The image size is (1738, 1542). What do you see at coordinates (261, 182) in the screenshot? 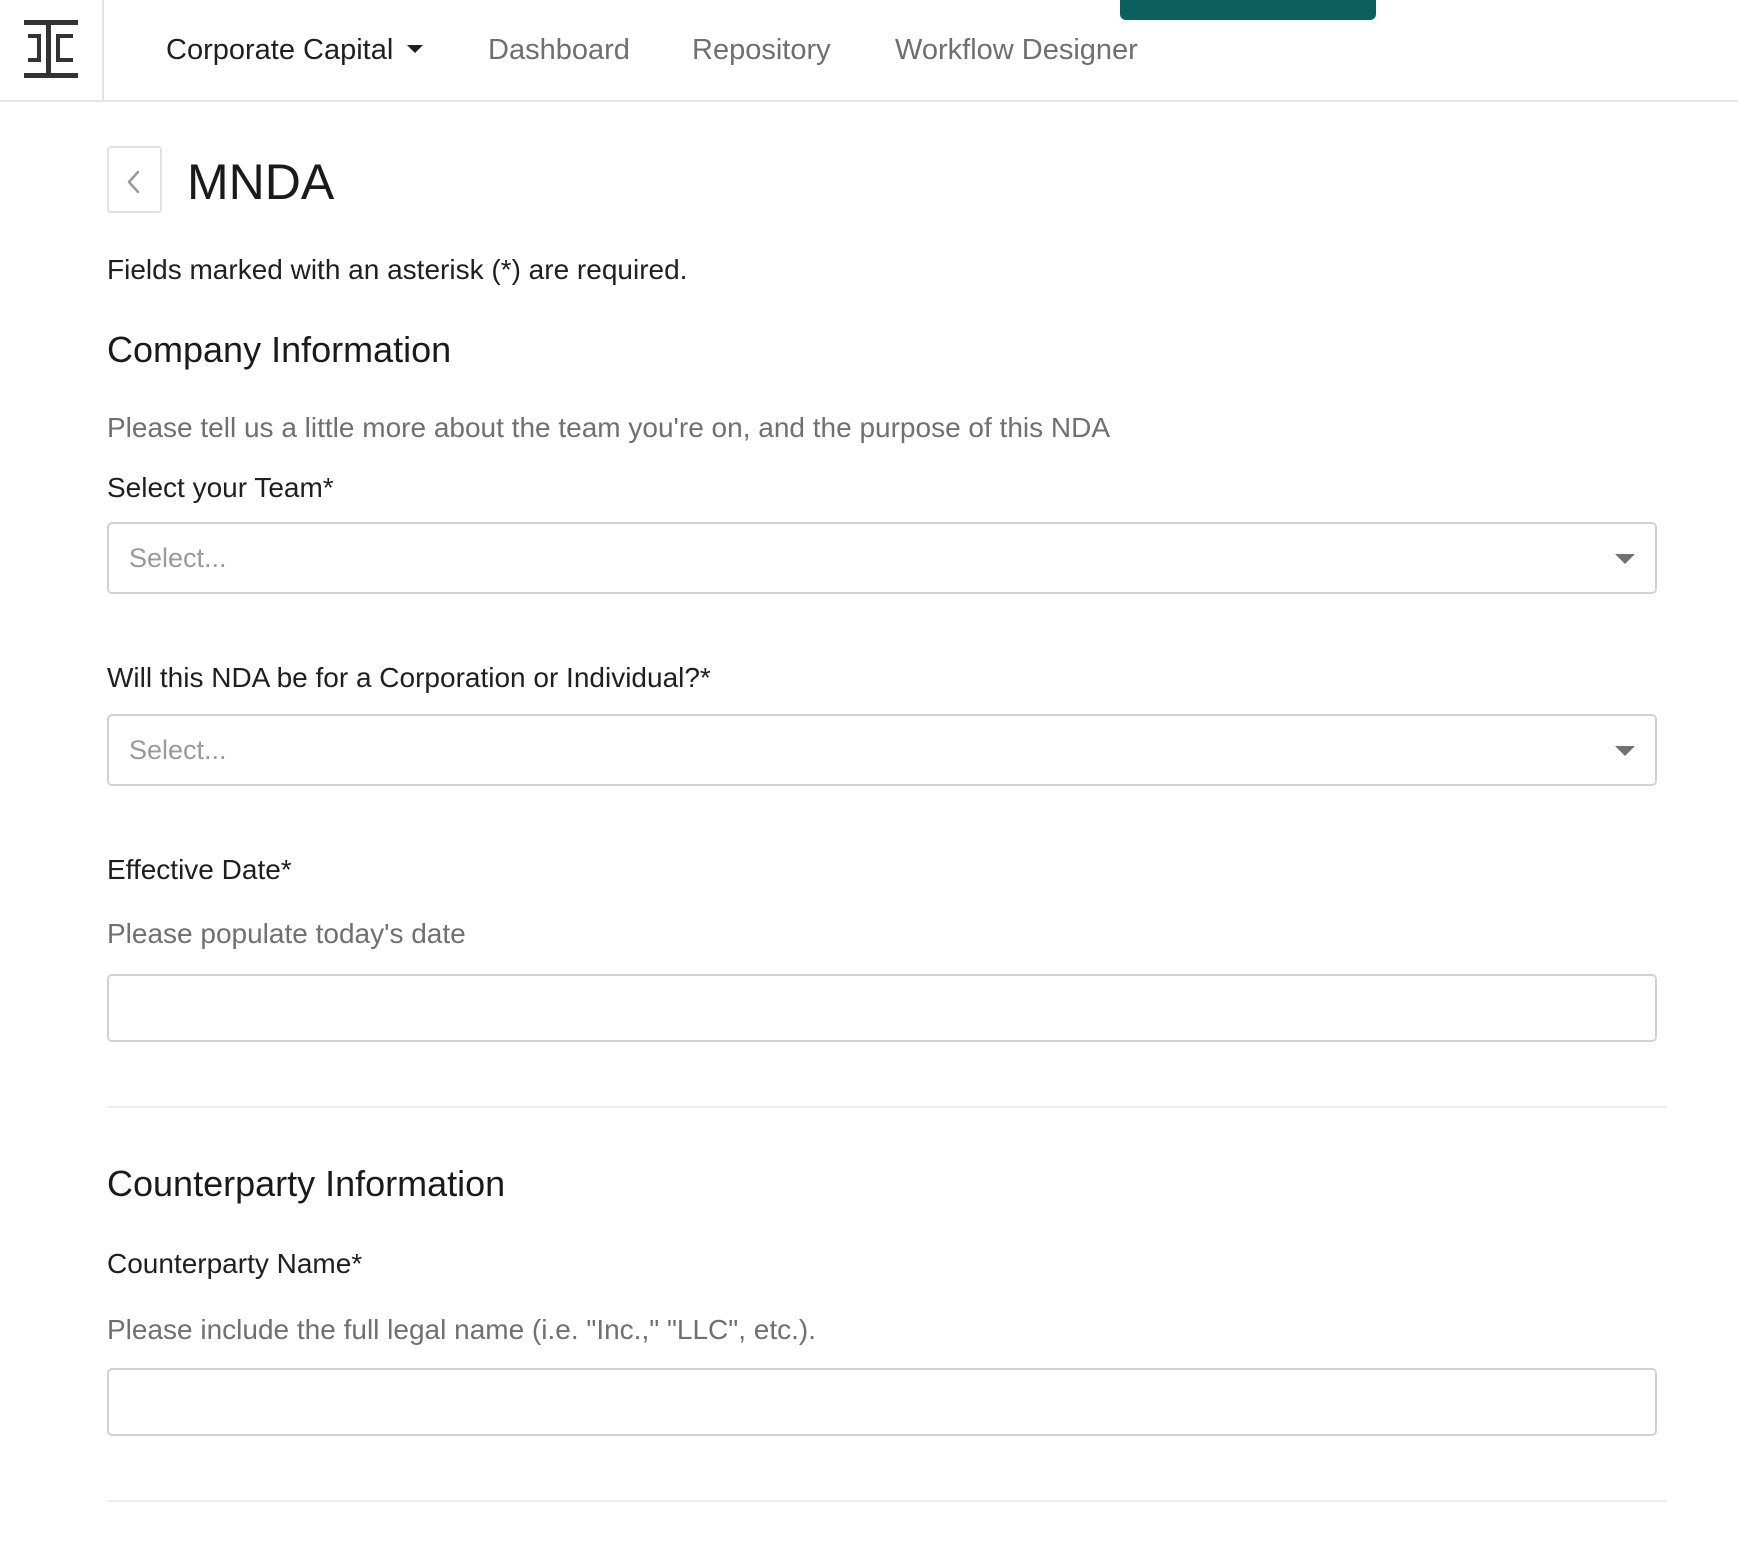
I see `page-title: MNDA` at bounding box center [261, 182].